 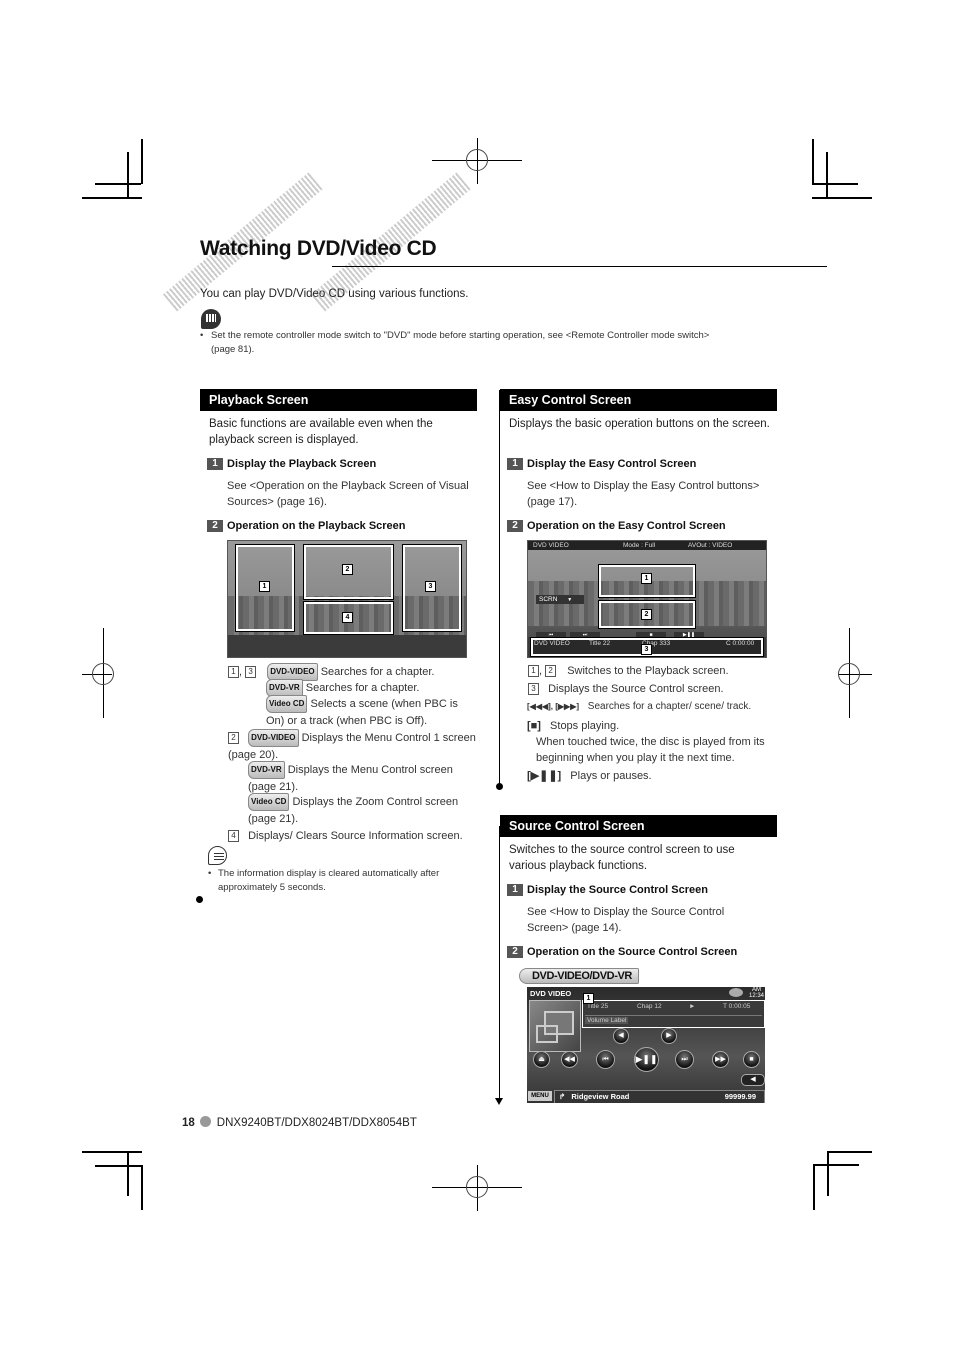 What do you see at coordinates (652, 726) in the screenshot?
I see `easy-item: [■] Stops playing.` at bounding box center [652, 726].